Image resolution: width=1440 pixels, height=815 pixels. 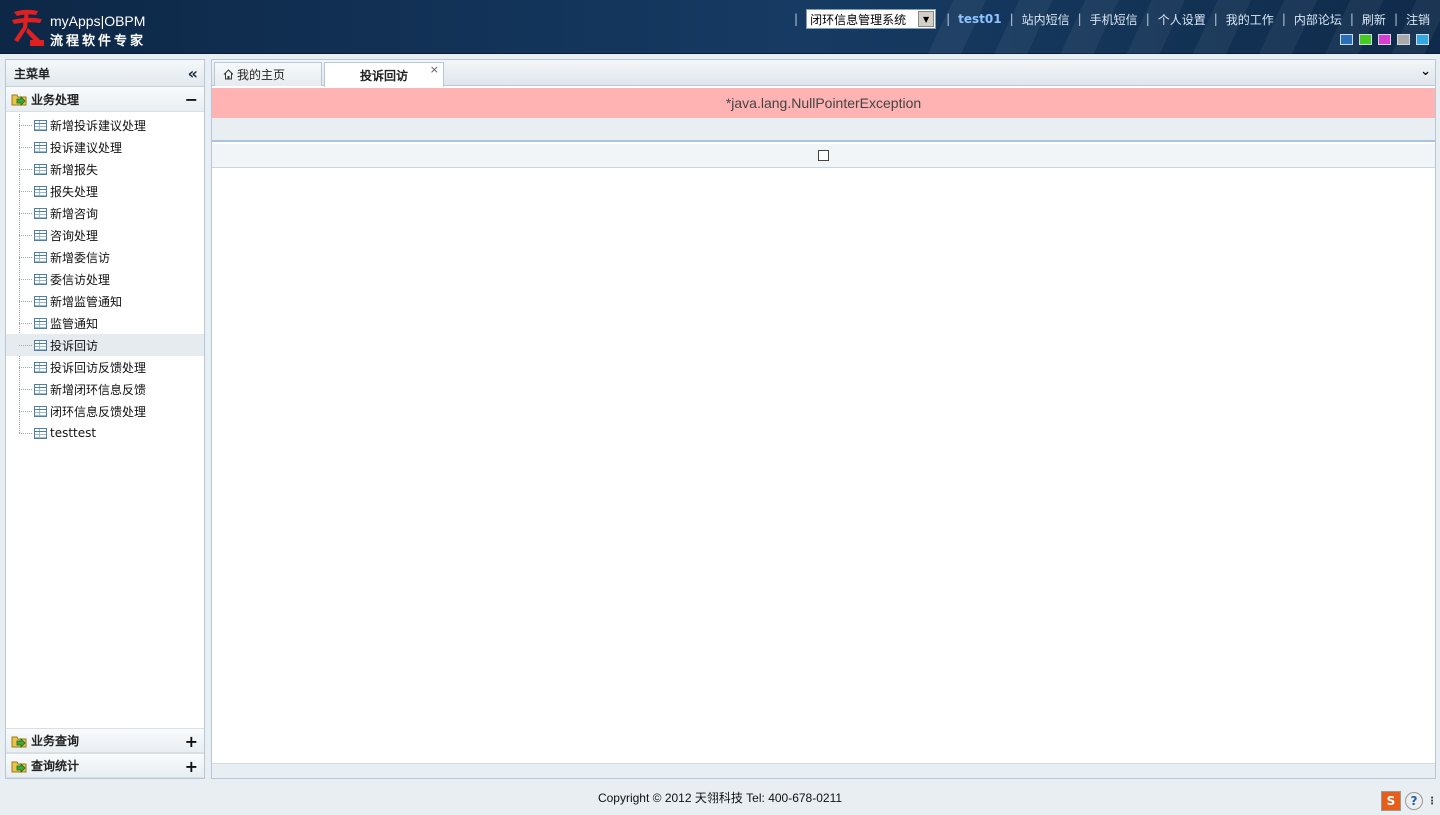 What do you see at coordinates (98, 367) in the screenshot?
I see `menu-item-label: 投诉回访反馈处理` at bounding box center [98, 367].